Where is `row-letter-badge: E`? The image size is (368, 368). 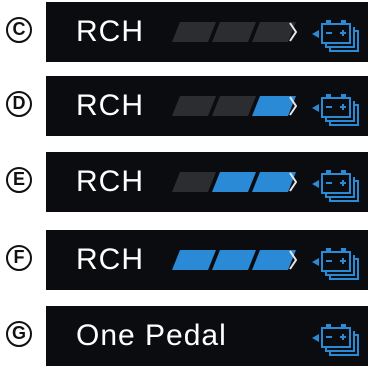
row-letter-badge: E is located at coordinates (19, 180).